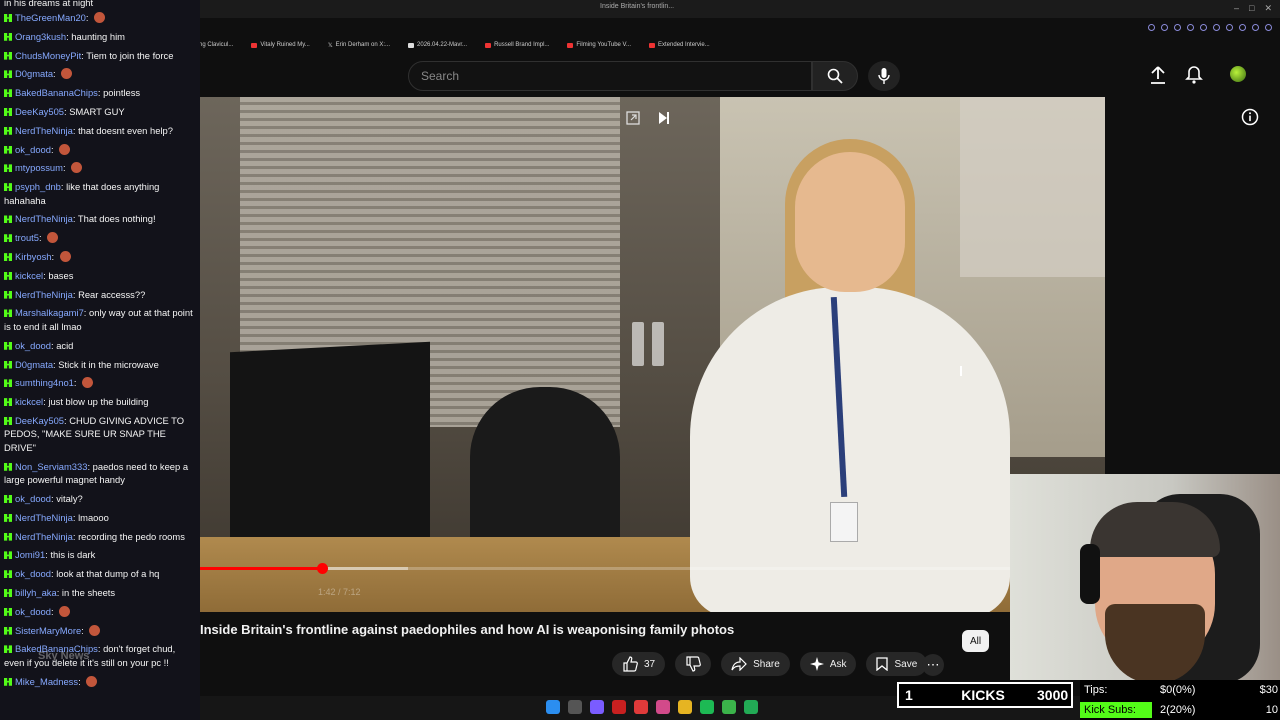 The height and width of the screenshot is (720, 1280). I want to click on chat-username: Kirbyosh, so click(33, 256).